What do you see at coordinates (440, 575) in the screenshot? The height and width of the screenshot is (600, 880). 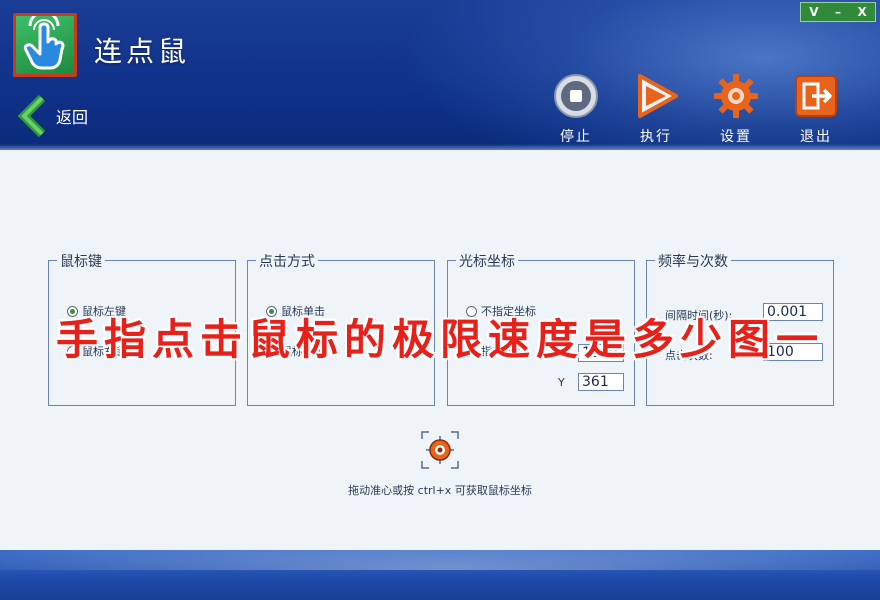 I see `footer-bar` at bounding box center [440, 575].